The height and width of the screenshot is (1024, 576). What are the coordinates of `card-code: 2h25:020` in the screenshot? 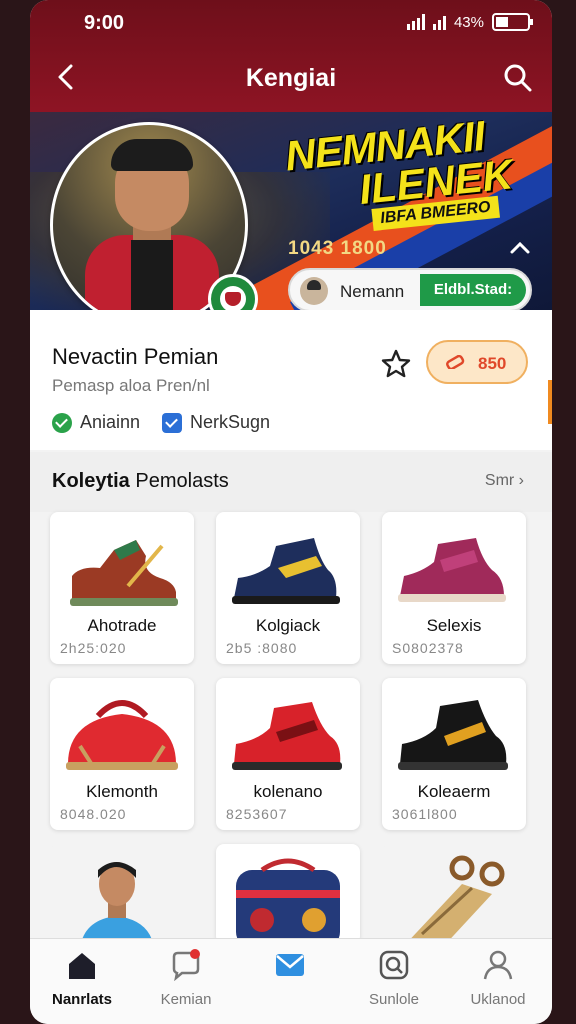 It's located at (93, 648).